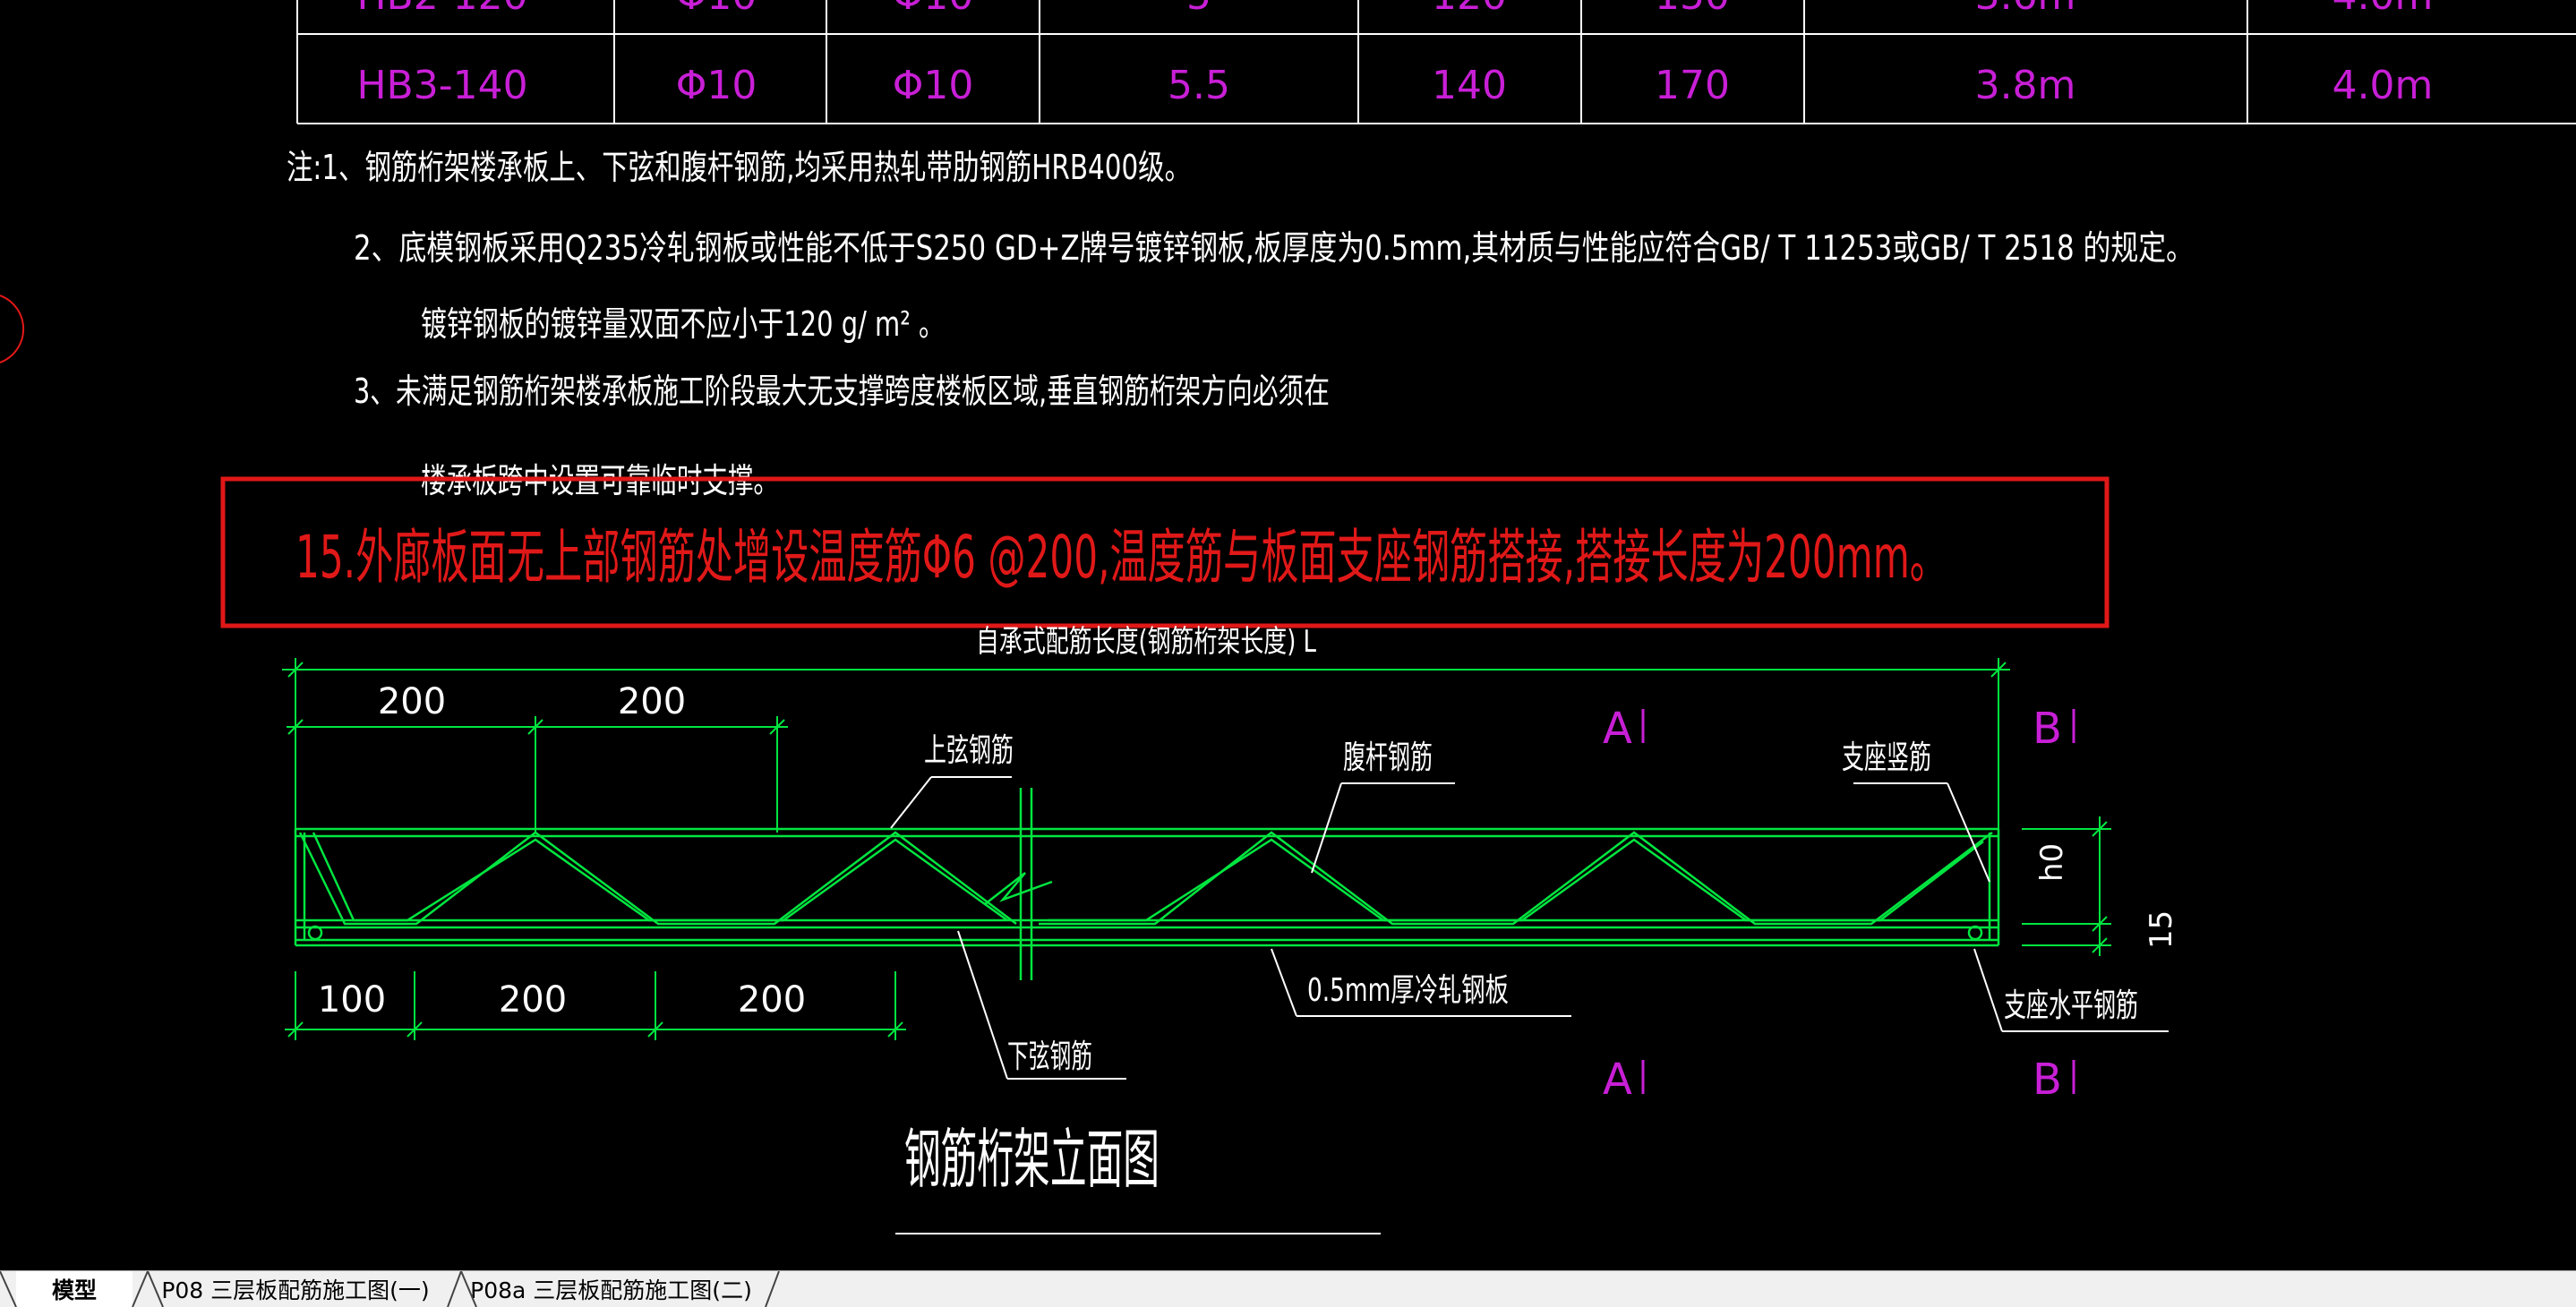 Image resolution: width=2576 pixels, height=1307 pixels. Describe the element at coordinates (533, 1000) in the screenshot. I see `dimension-bottom-2: 200` at that location.